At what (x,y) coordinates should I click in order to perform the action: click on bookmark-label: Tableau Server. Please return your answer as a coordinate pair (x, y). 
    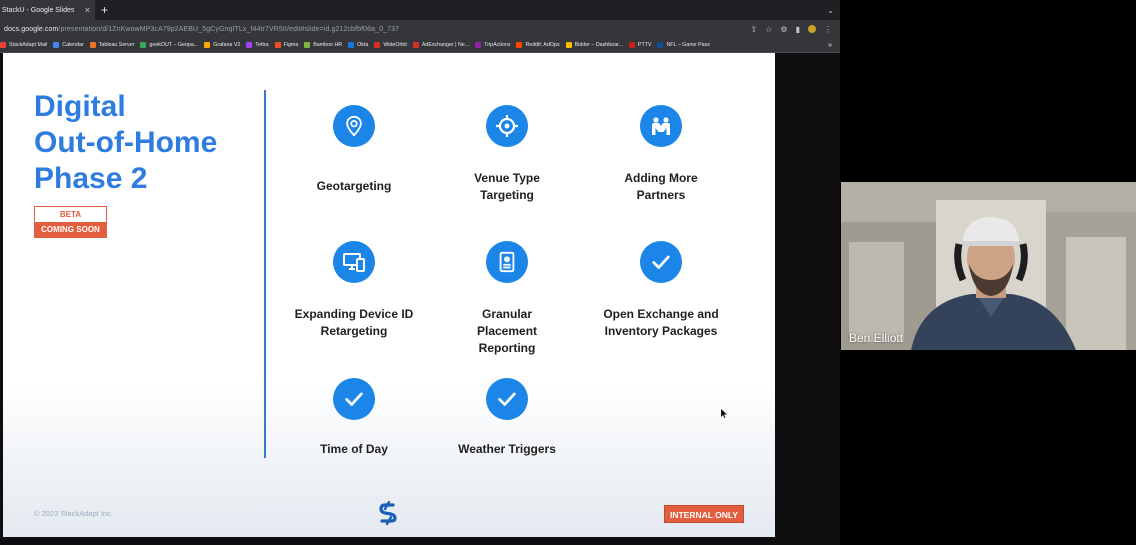
    Looking at the image, I should click on (116, 45).